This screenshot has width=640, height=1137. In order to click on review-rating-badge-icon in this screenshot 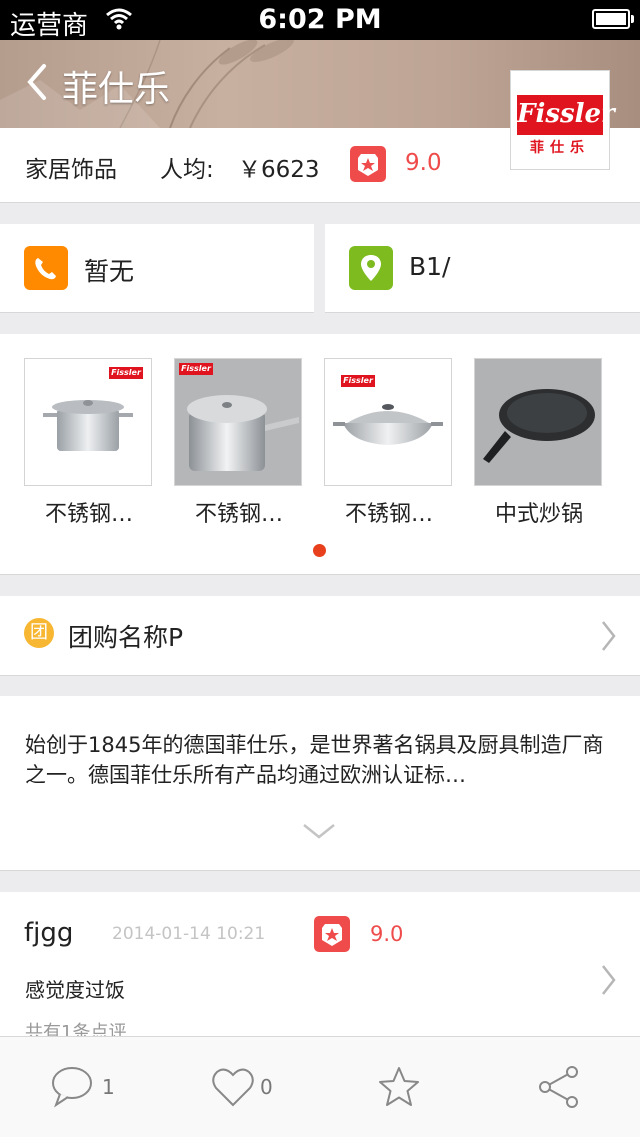, I will do `click(332, 934)`.